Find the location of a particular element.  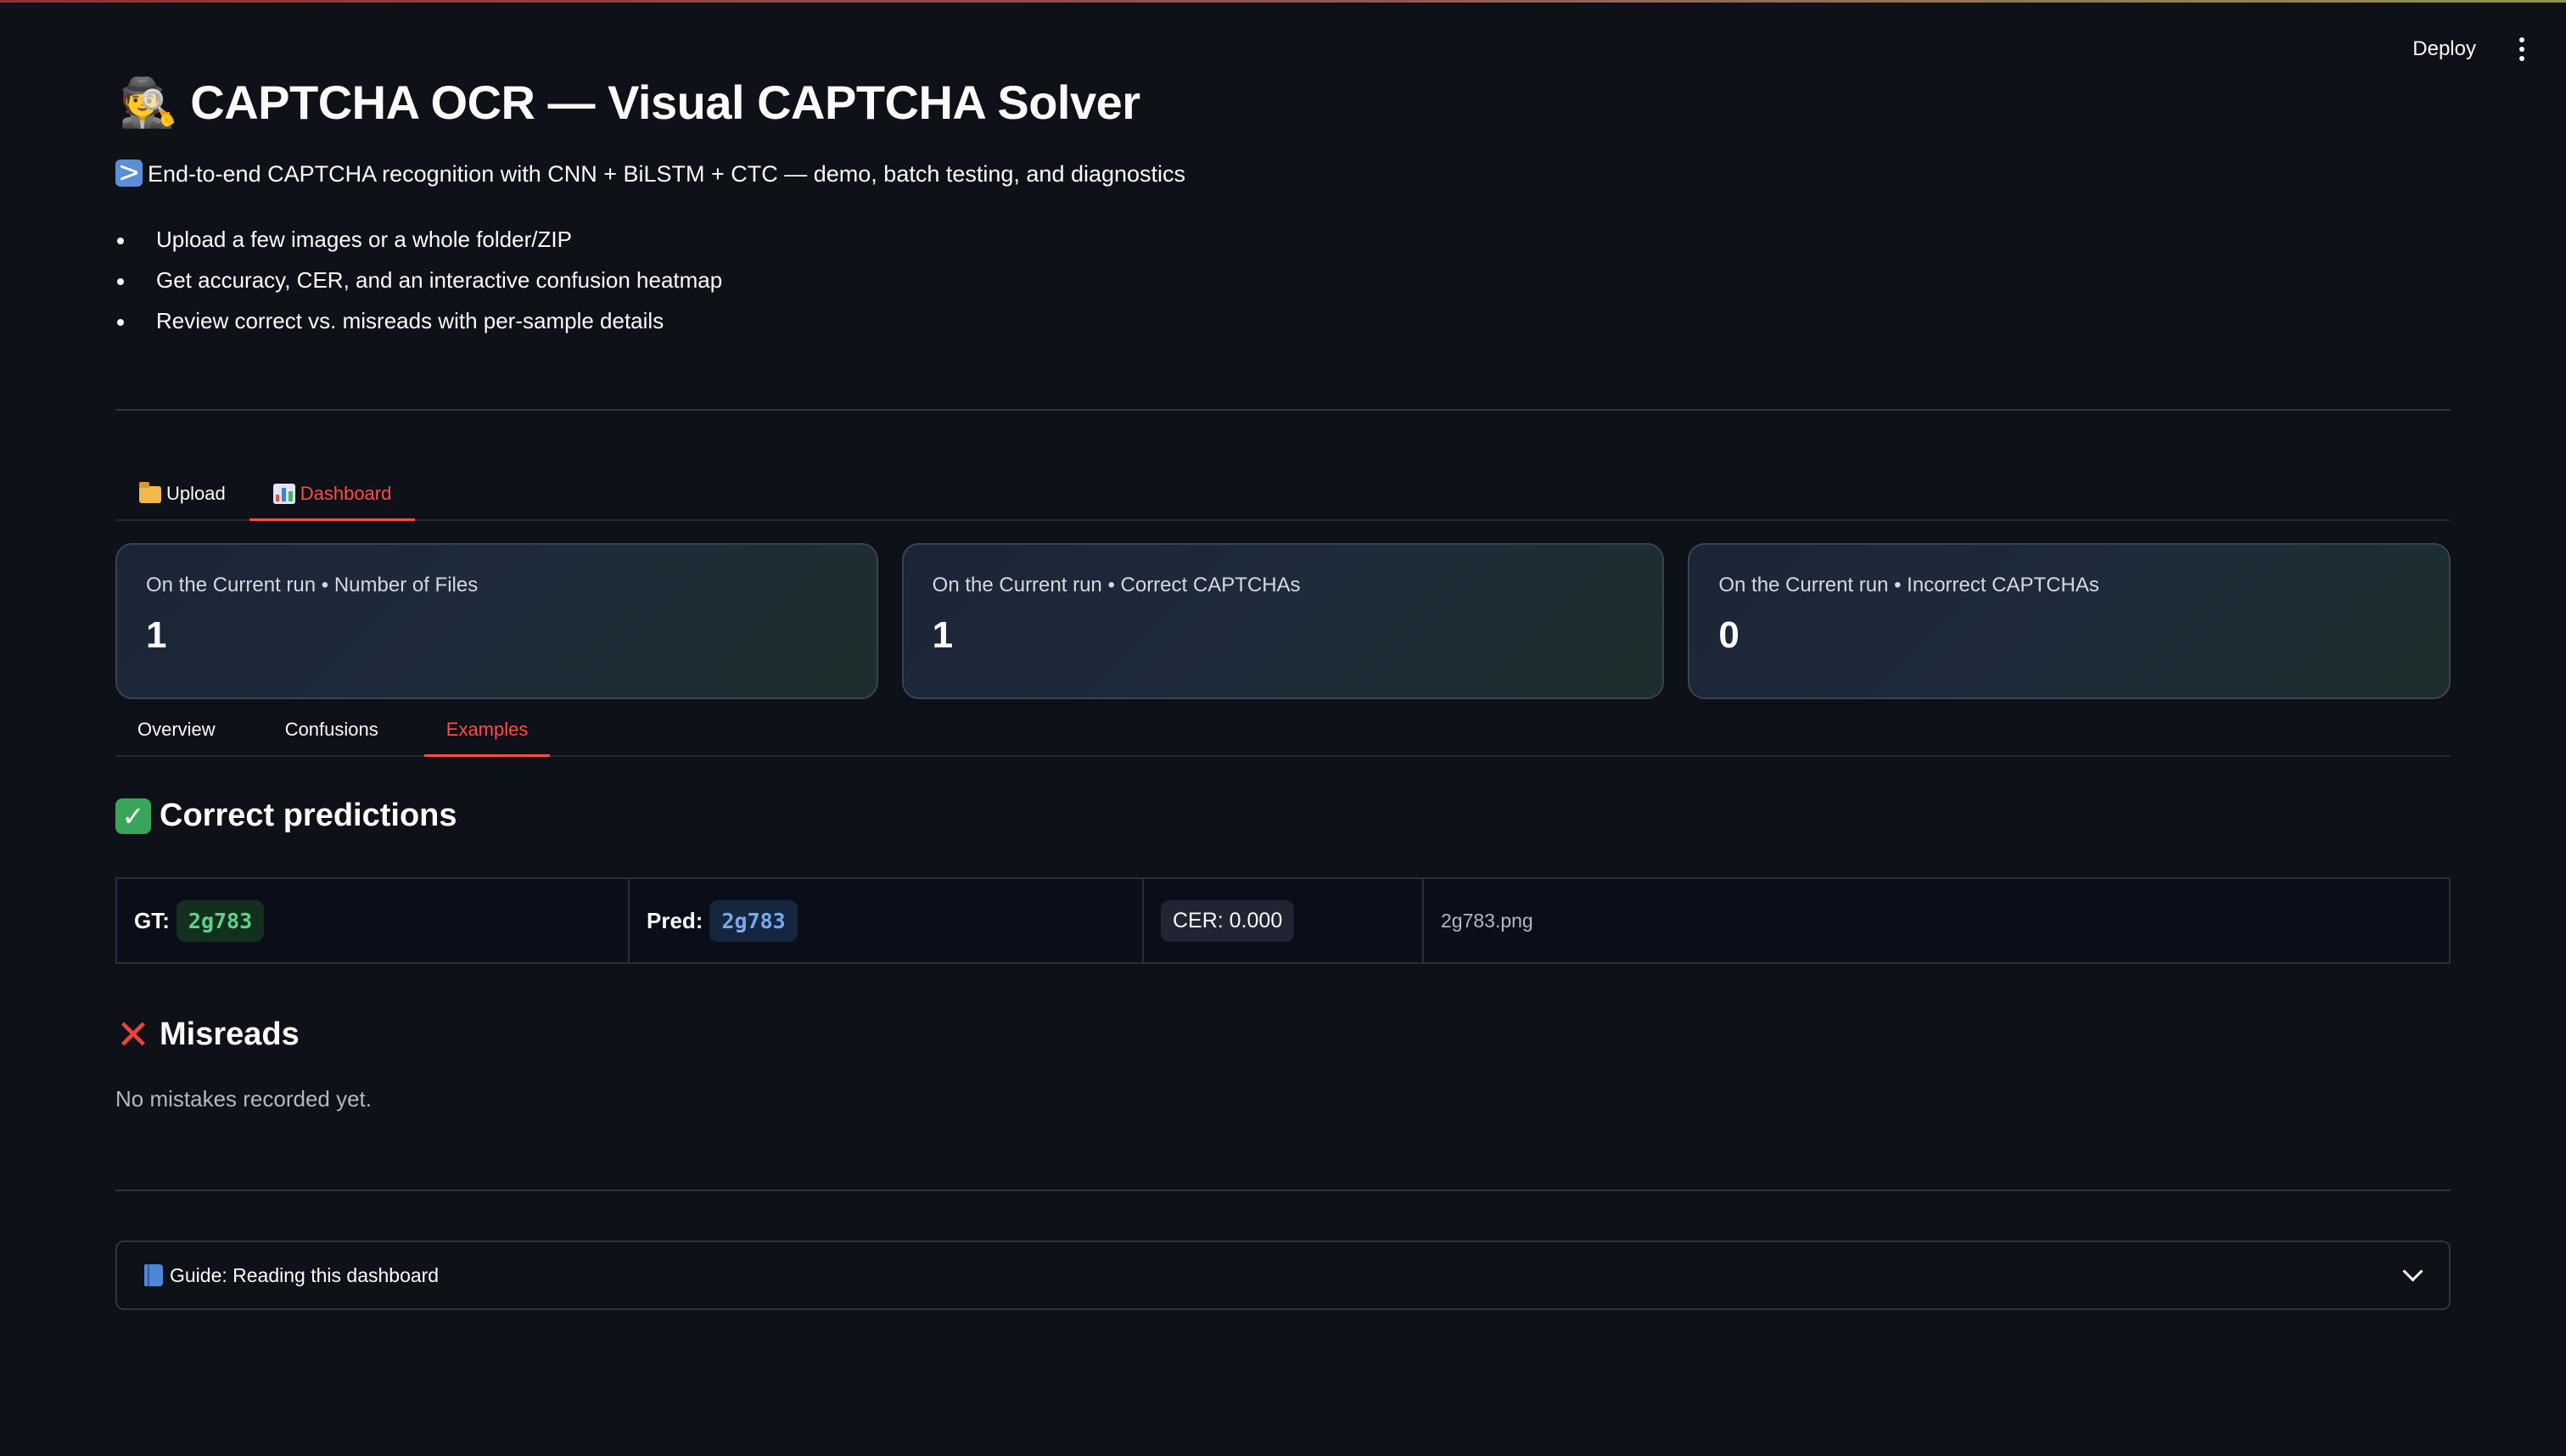

chevron-down-icon is located at coordinates (2412, 1272).